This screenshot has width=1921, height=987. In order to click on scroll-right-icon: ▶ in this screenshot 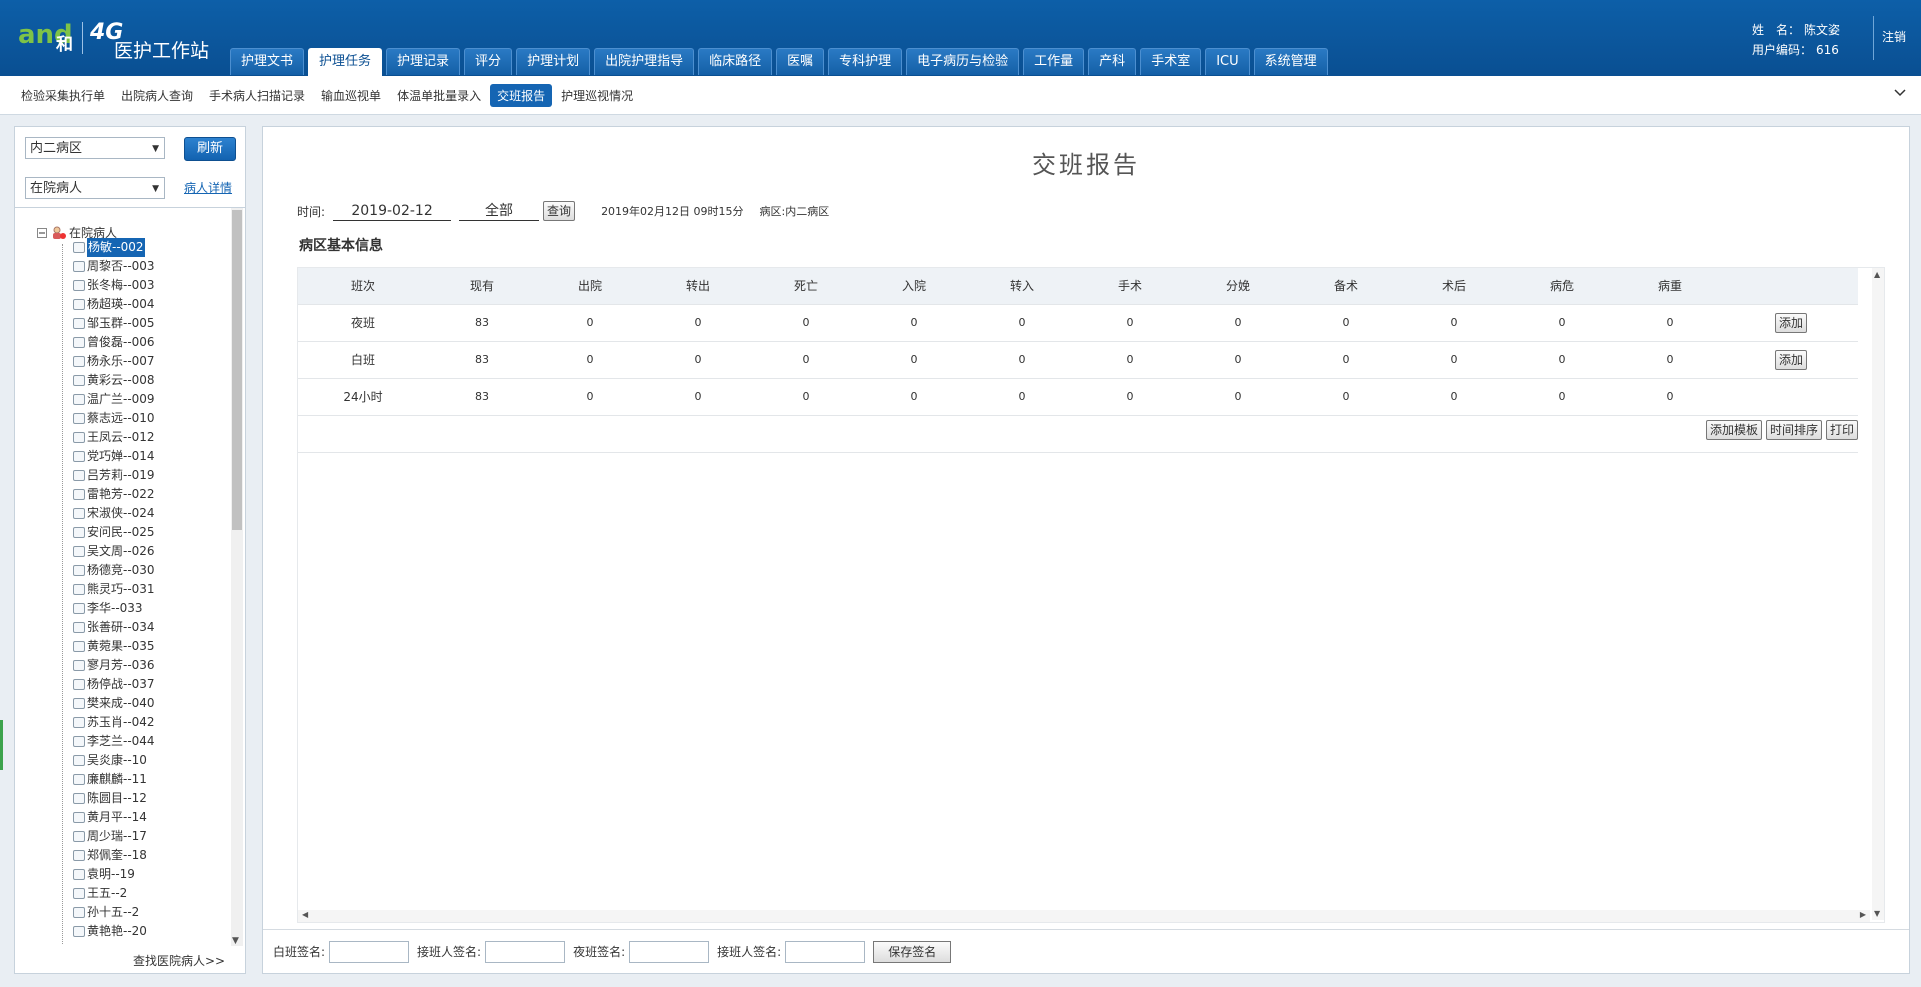, I will do `click(1863, 914)`.